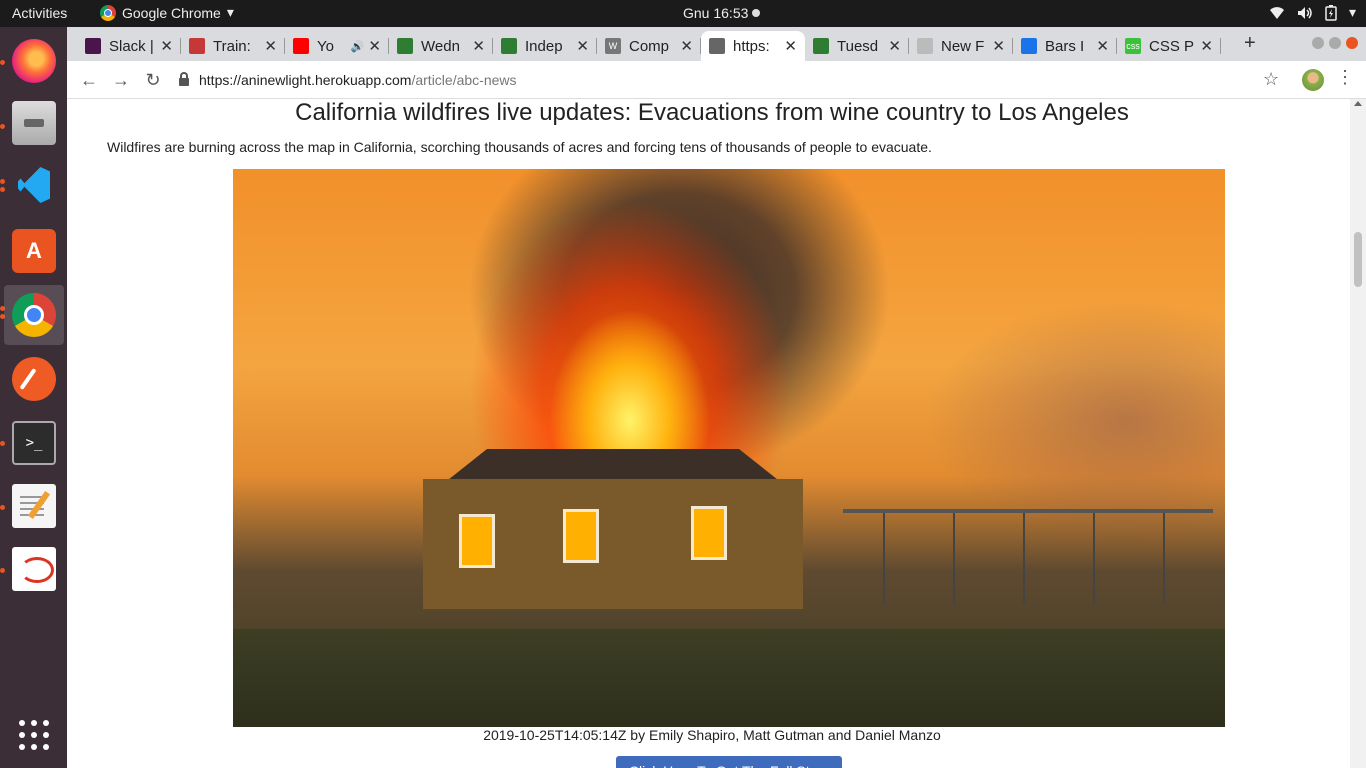  Describe the element at coordinates (1028, 564) in the screenshot. I see `hero-image-swing-set` at that location.